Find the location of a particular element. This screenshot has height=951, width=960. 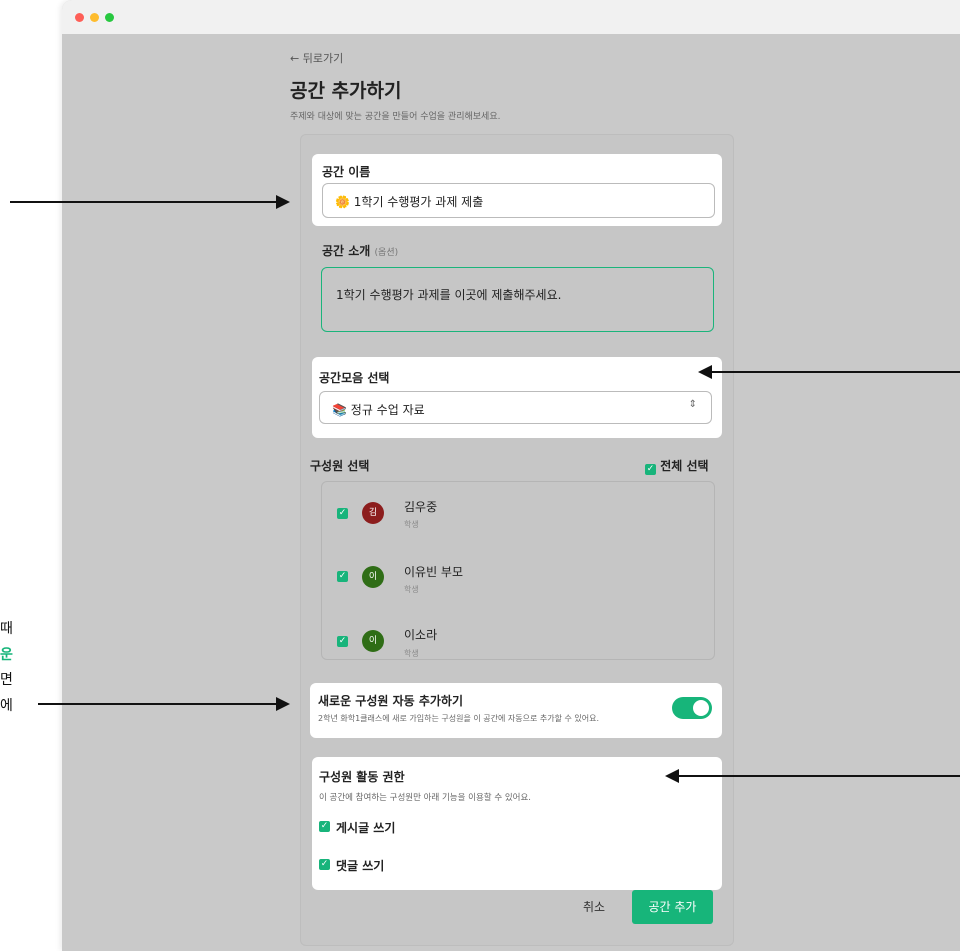

collection-select: 📚 정규 수업 자료 ⇕ is located at coordinates (515, 407).